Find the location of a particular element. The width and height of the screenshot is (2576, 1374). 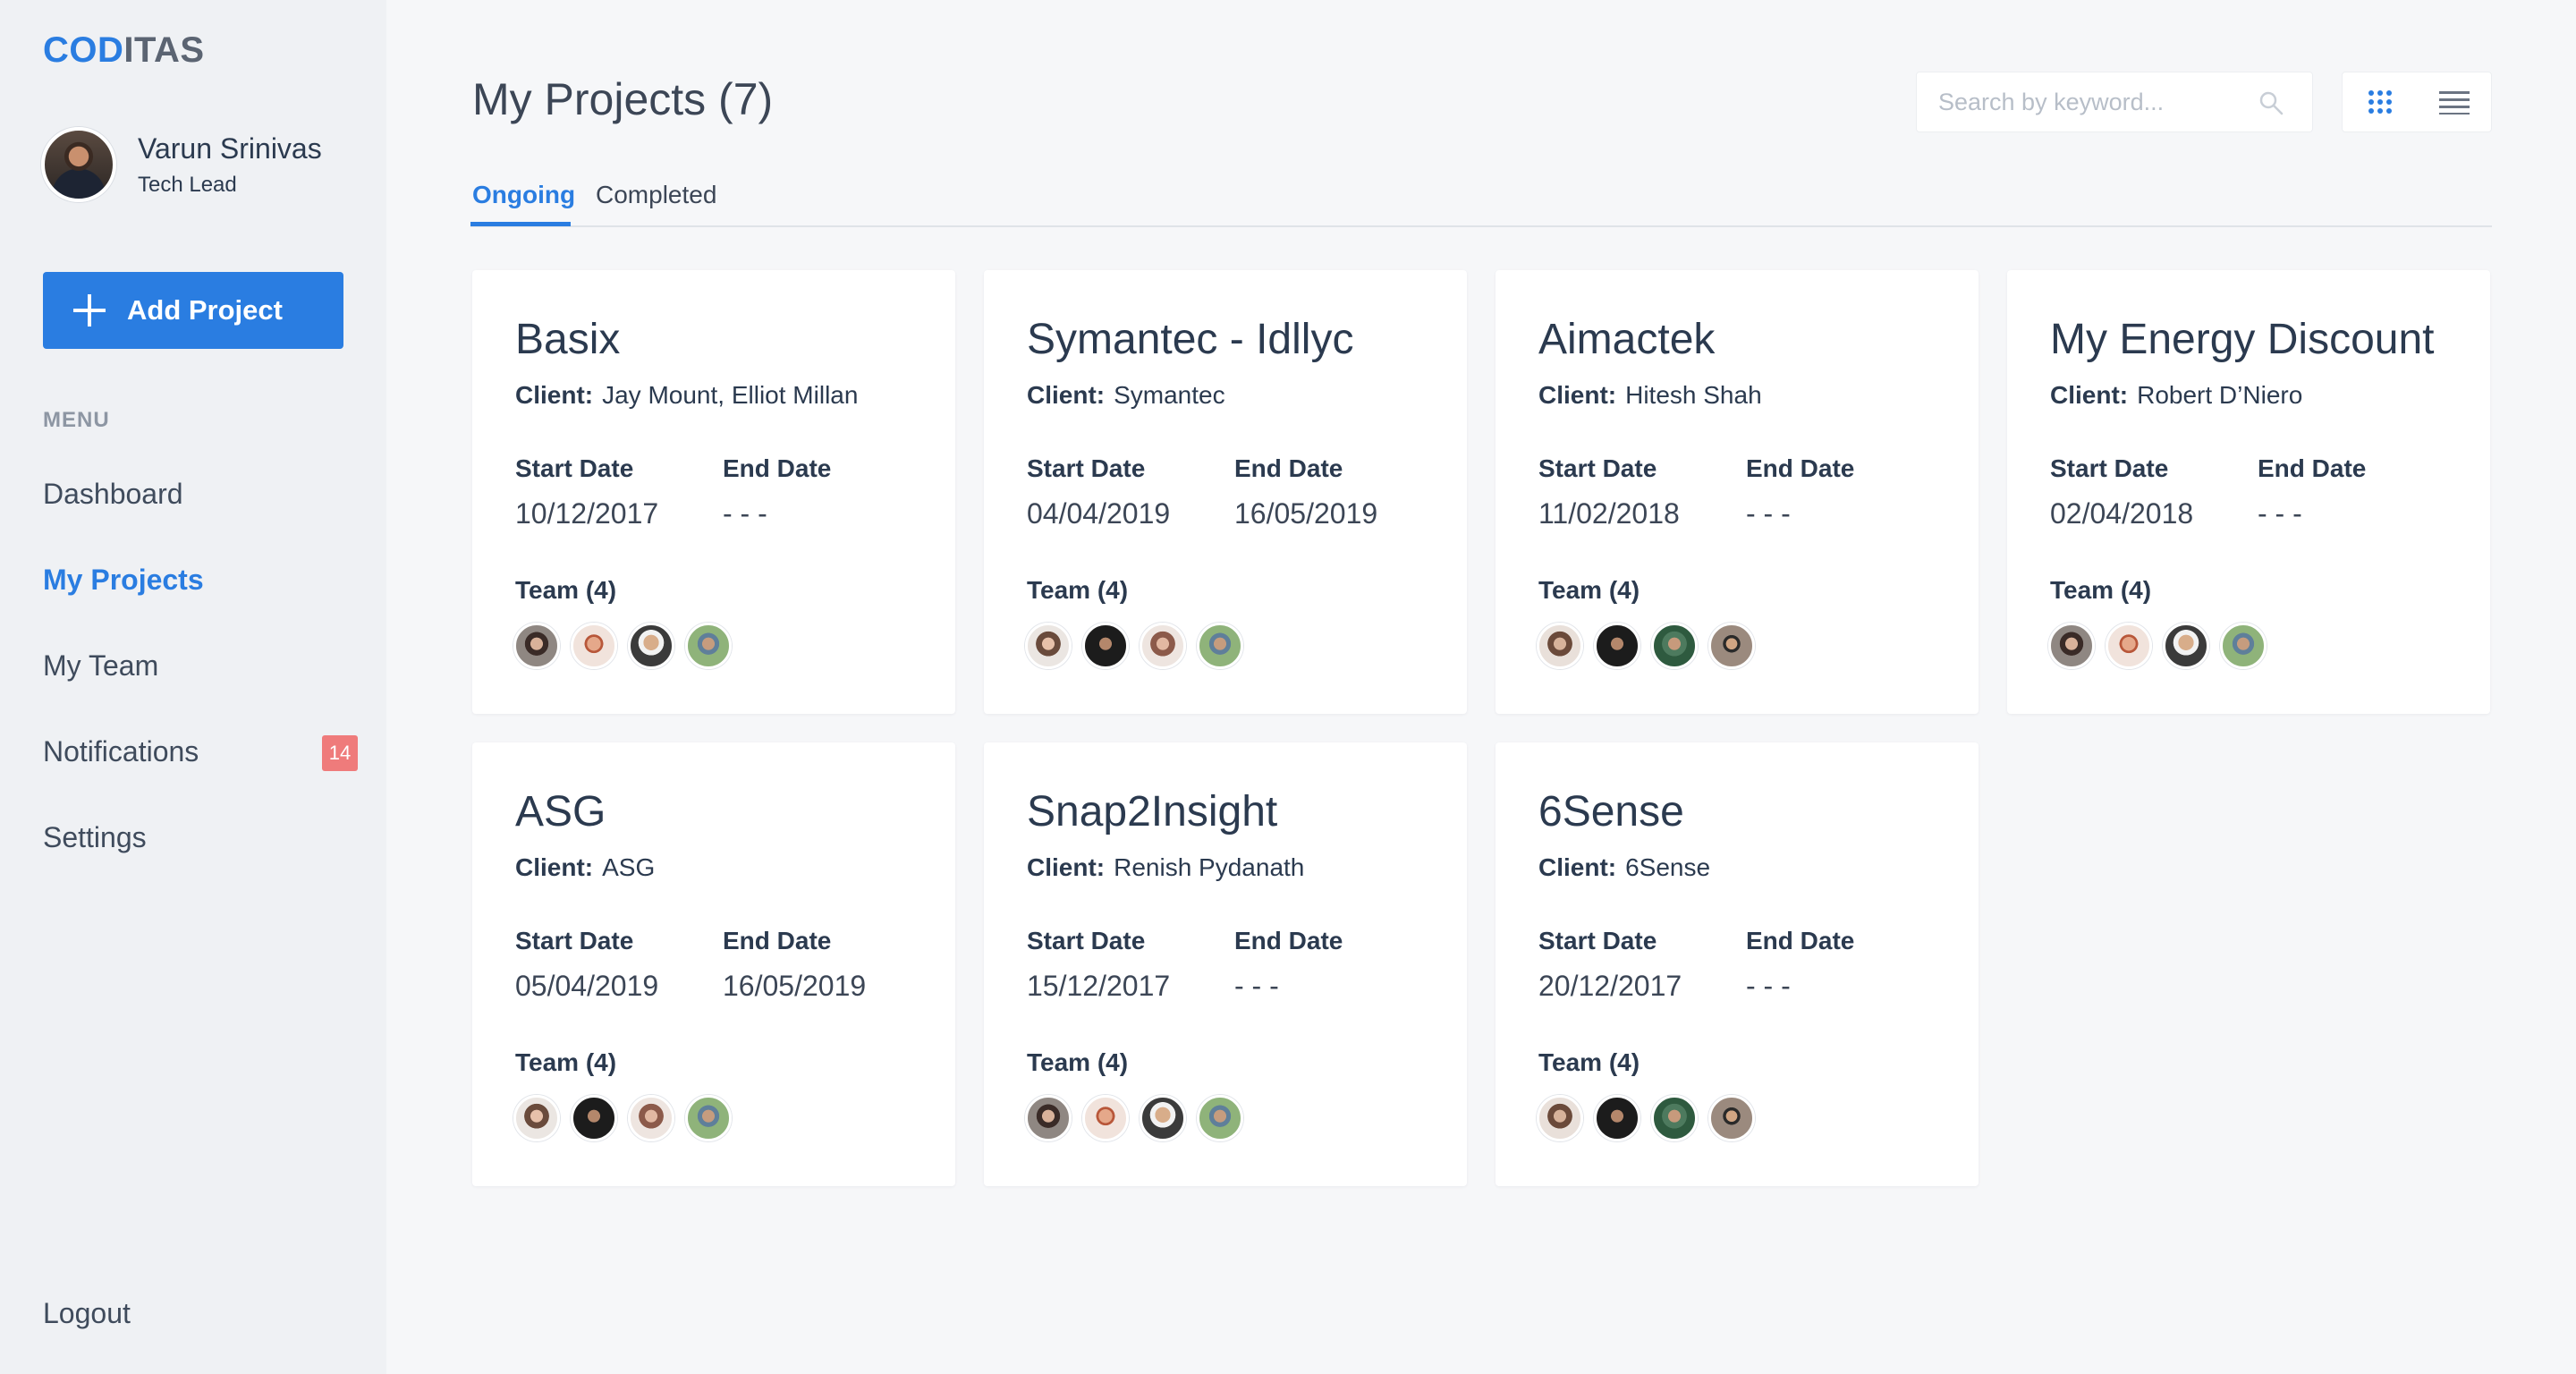

grid-icon is located at coordinates (2380, 102).